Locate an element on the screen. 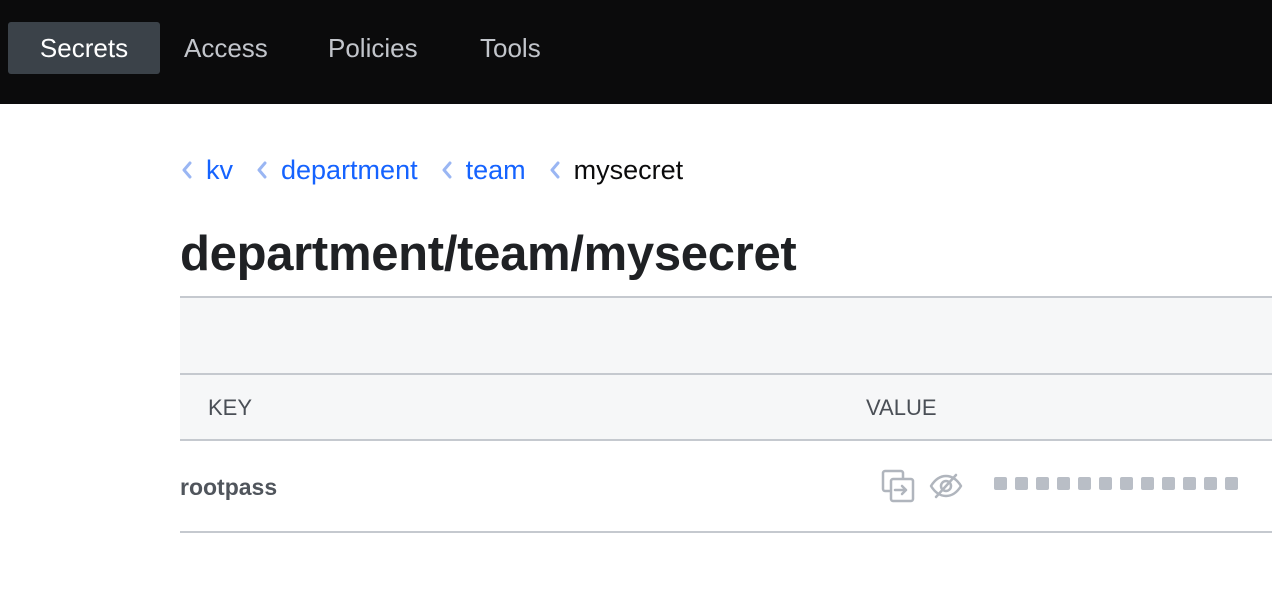 The image size is (1272, 598). nav-item-policies: Policies is located at coordinates (373, 48).